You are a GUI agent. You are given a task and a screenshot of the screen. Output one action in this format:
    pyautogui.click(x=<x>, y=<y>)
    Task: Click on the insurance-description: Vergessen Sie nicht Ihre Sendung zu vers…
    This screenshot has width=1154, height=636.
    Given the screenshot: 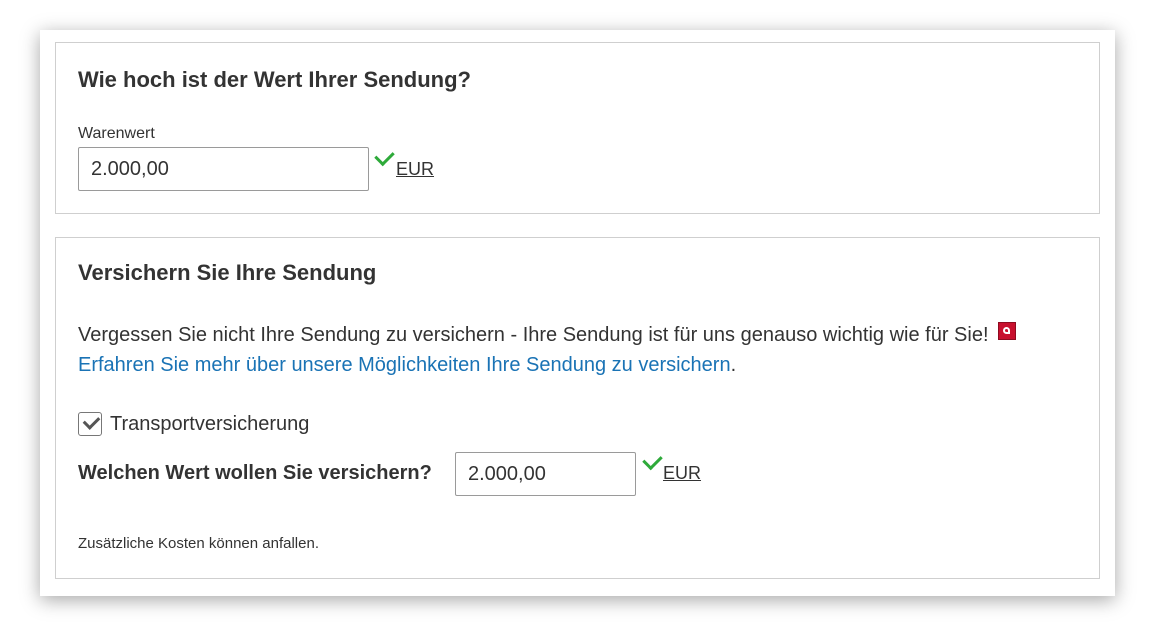 What is the action you would take?
    pyautogui.click(x=578, y=350)
    